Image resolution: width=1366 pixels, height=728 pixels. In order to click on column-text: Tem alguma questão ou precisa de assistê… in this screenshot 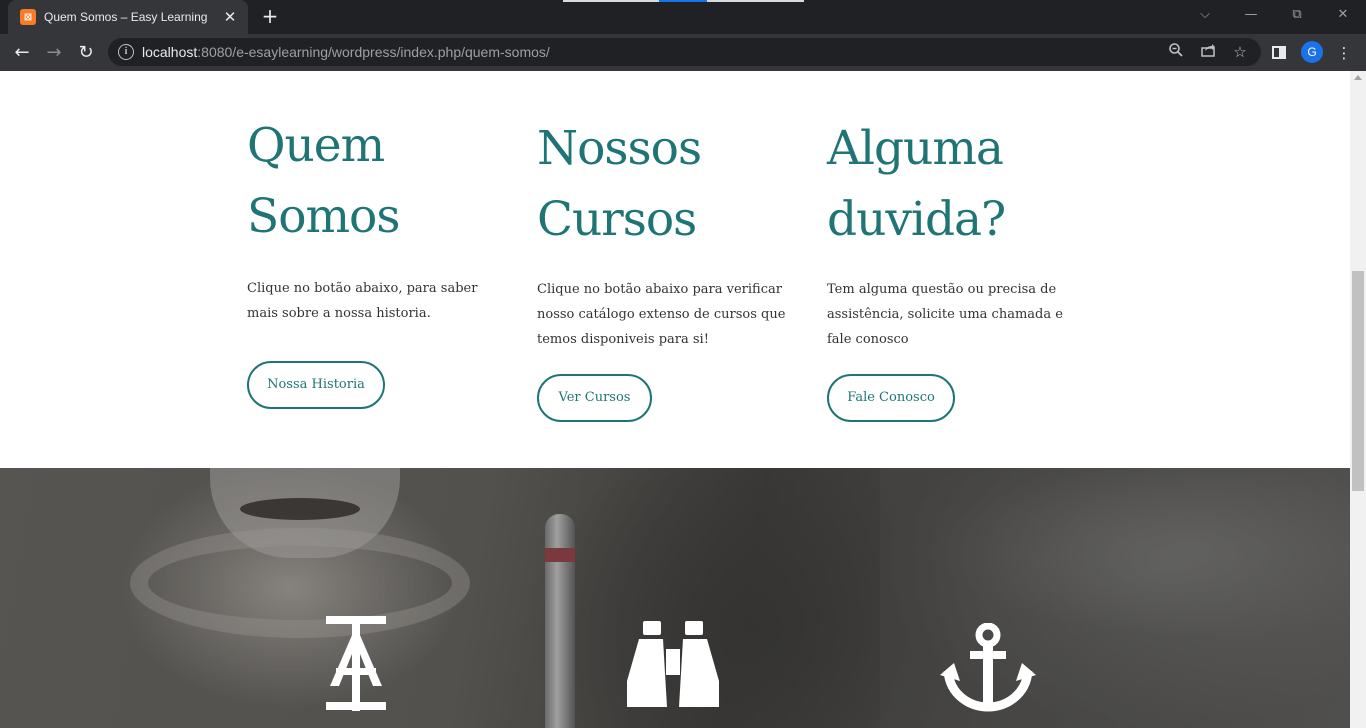, I will do `click(945, 314)`.